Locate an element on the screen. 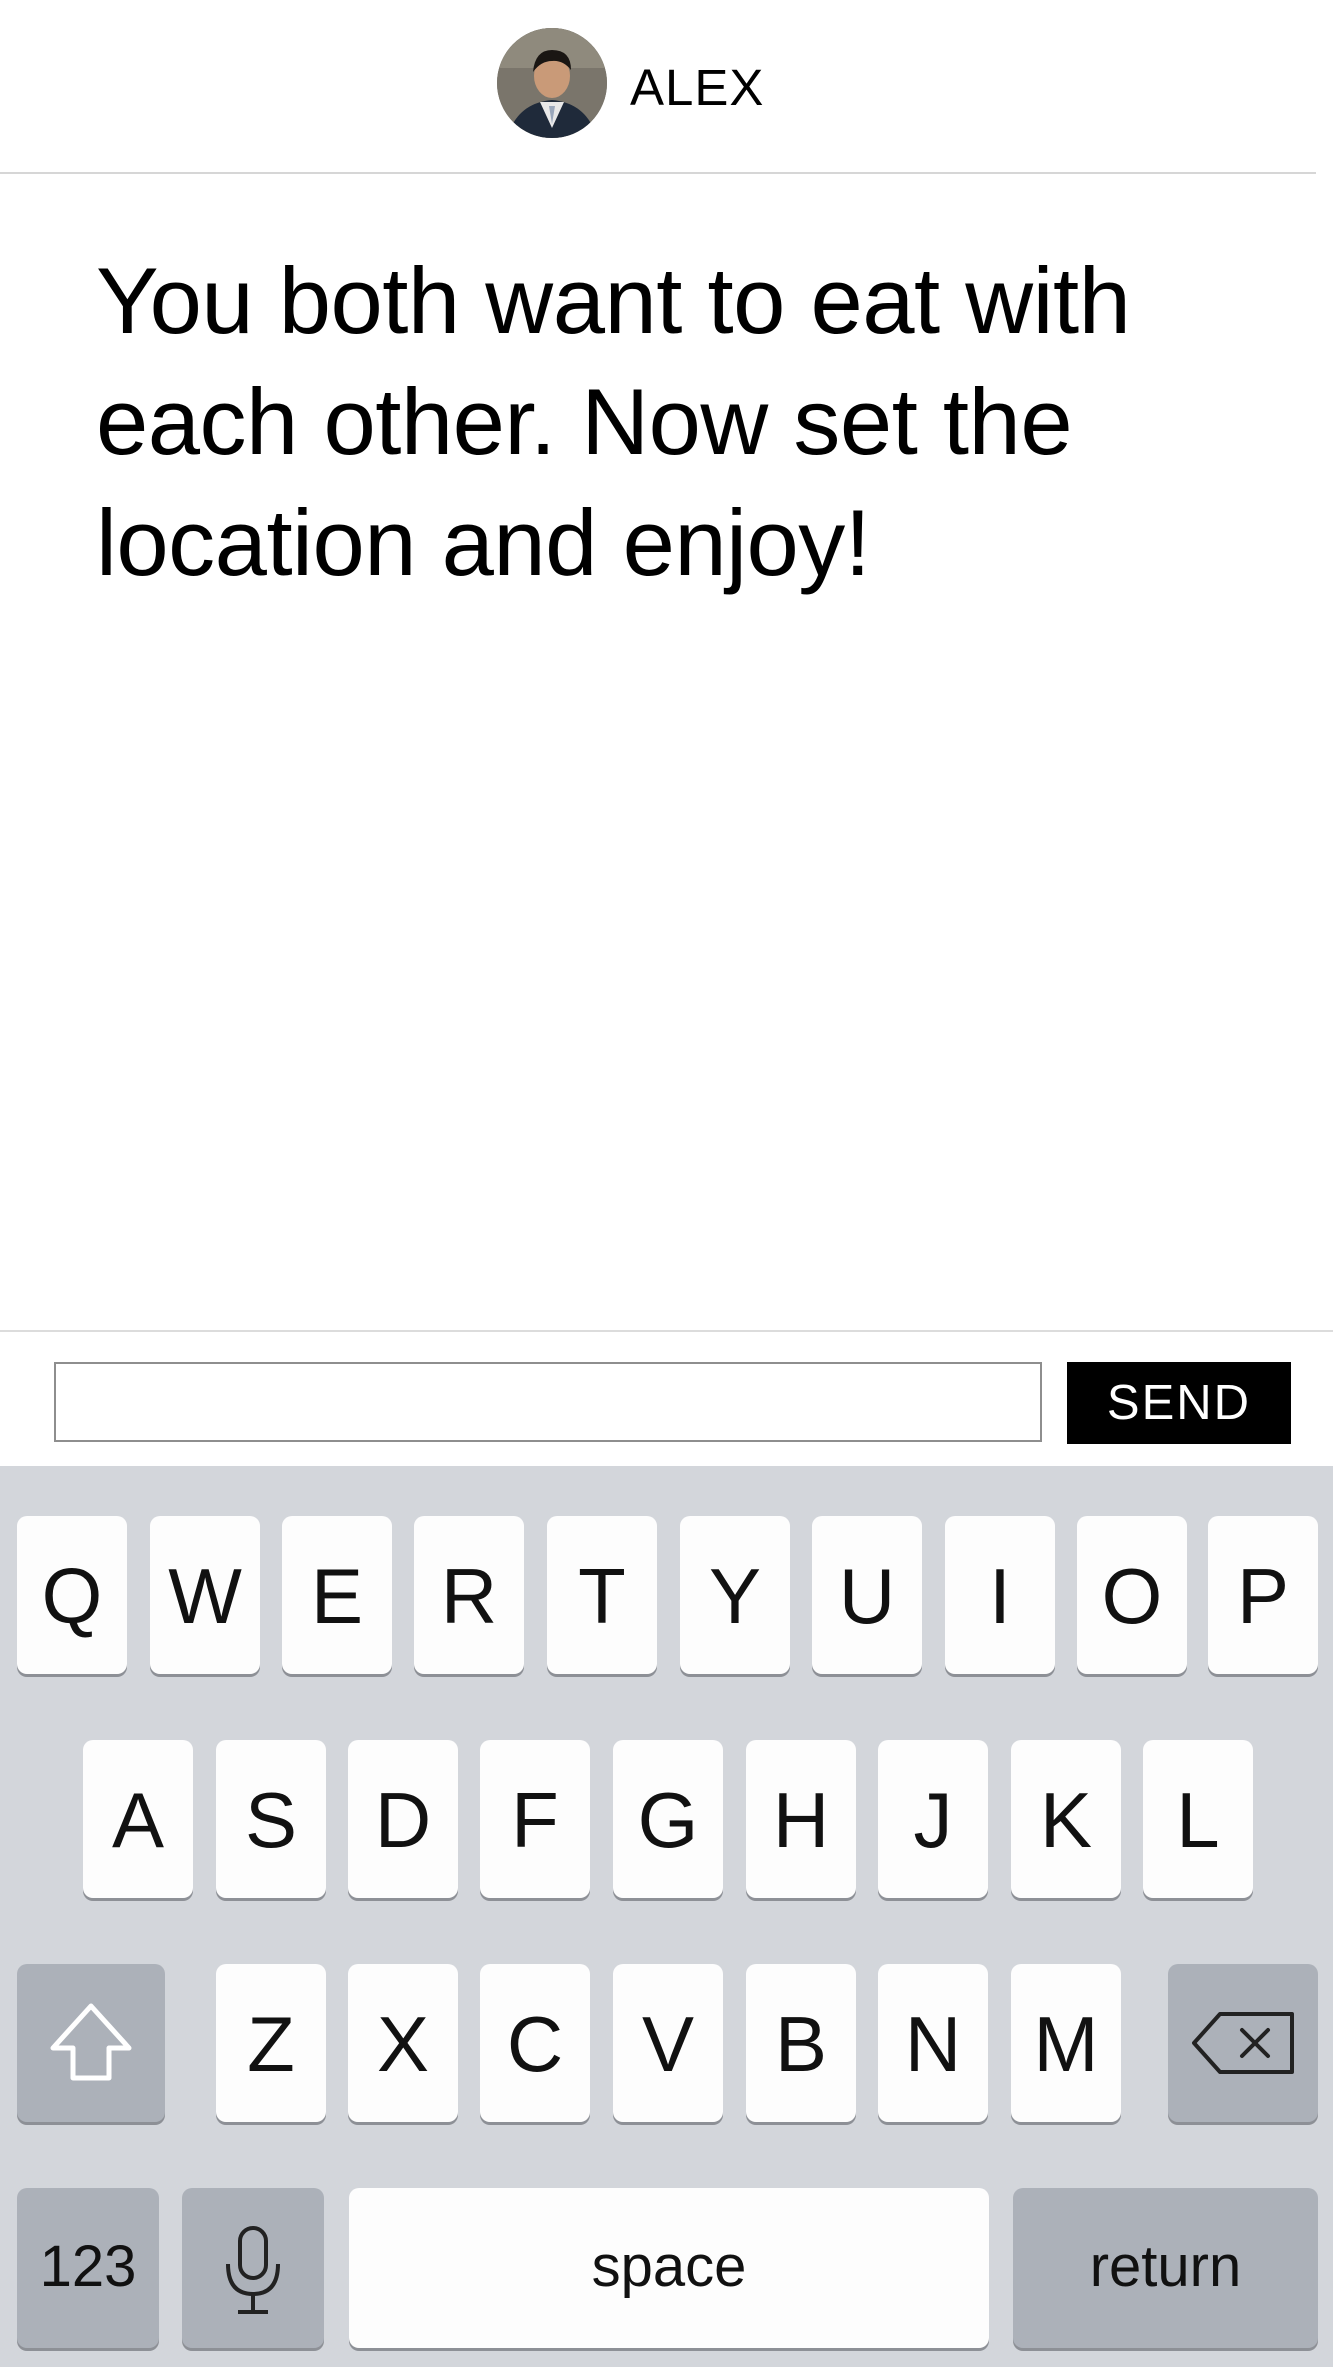  shift-key is located at coordinates (91, 2043).